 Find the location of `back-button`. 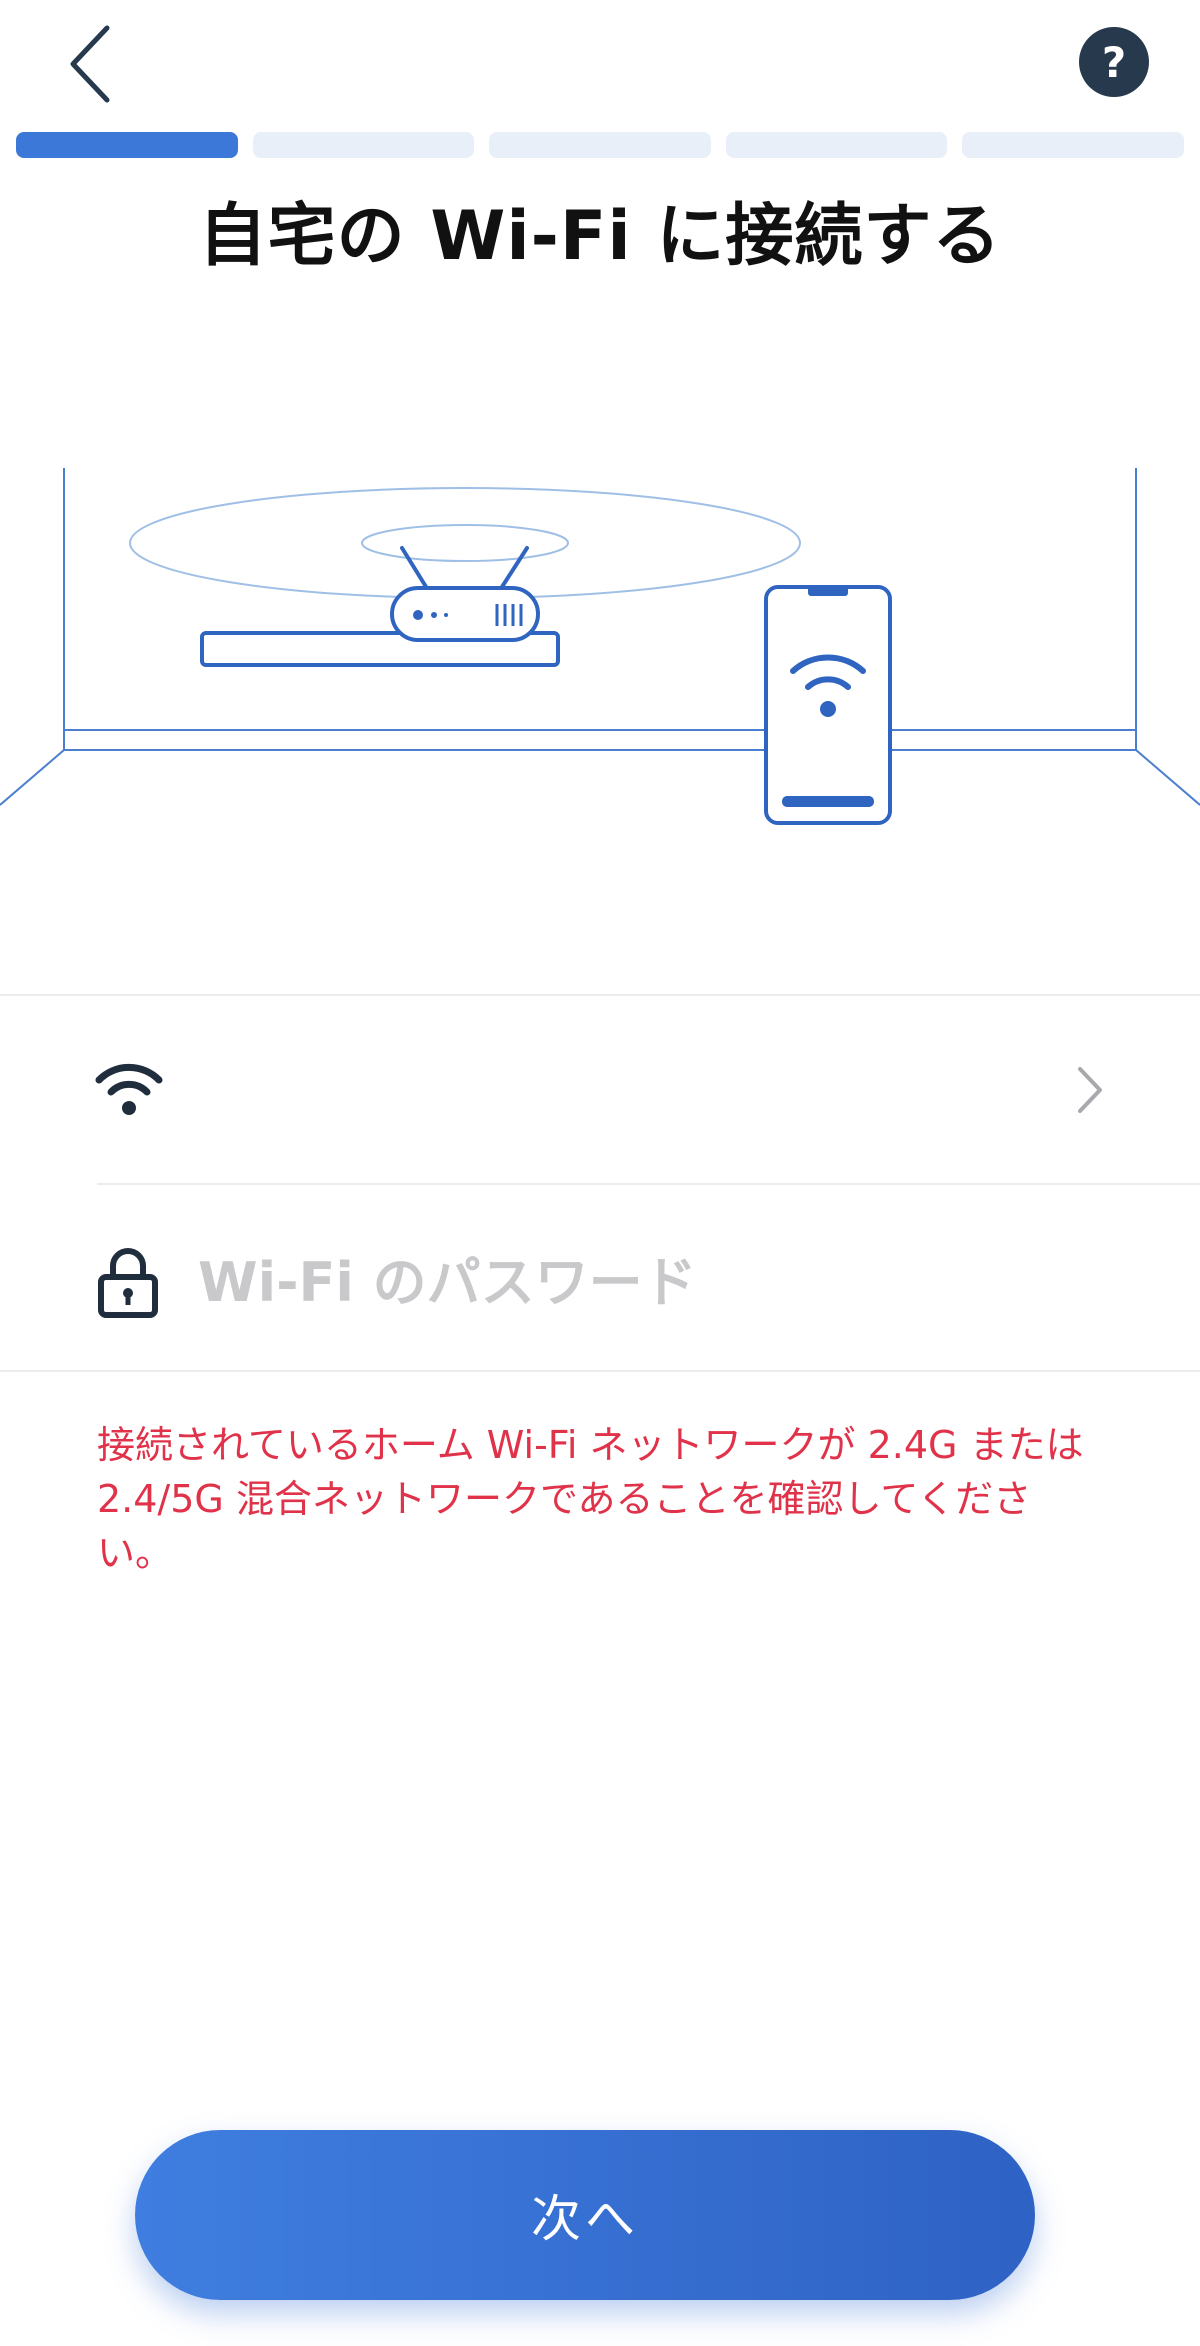

back-button is located at coordinates (90, 64).